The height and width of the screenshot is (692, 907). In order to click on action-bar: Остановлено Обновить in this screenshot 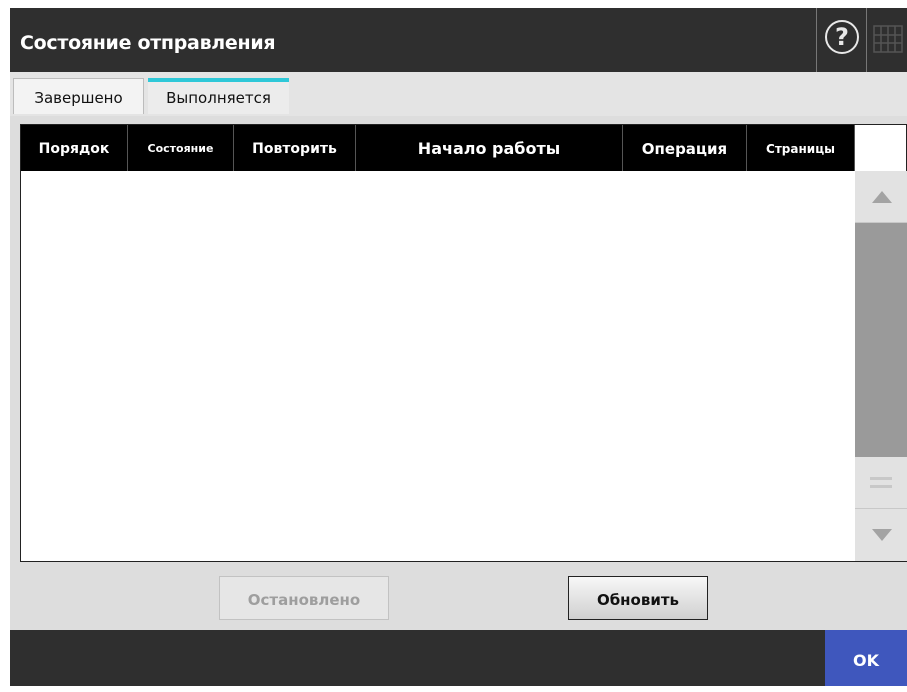, I will do `click(458, 600)`.